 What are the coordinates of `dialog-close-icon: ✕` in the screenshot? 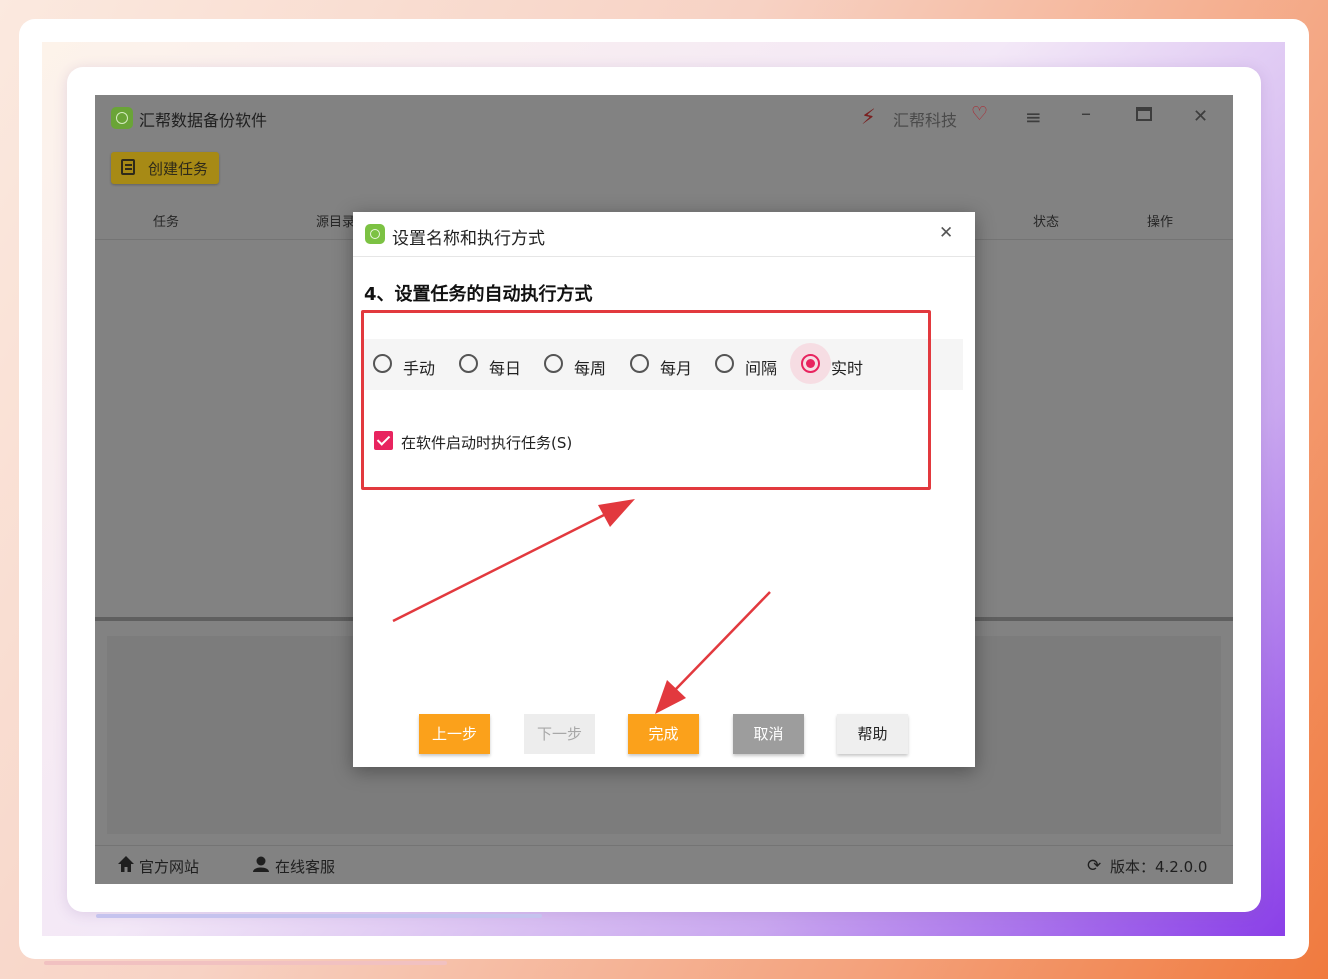 It's located at (946, 233).